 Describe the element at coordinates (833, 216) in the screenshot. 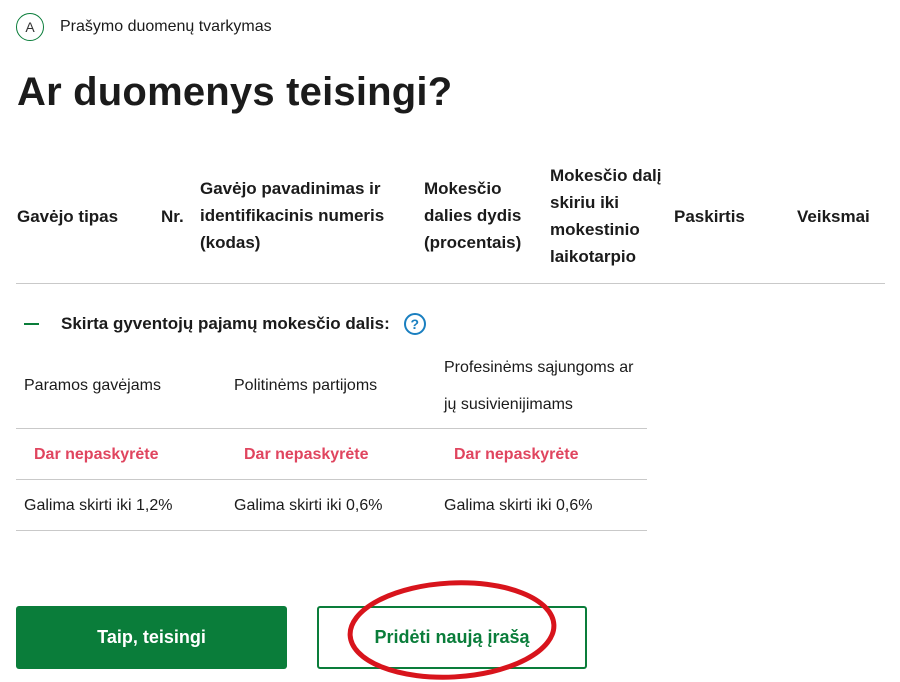

I see `header-actions: Veiksmai` at that location.